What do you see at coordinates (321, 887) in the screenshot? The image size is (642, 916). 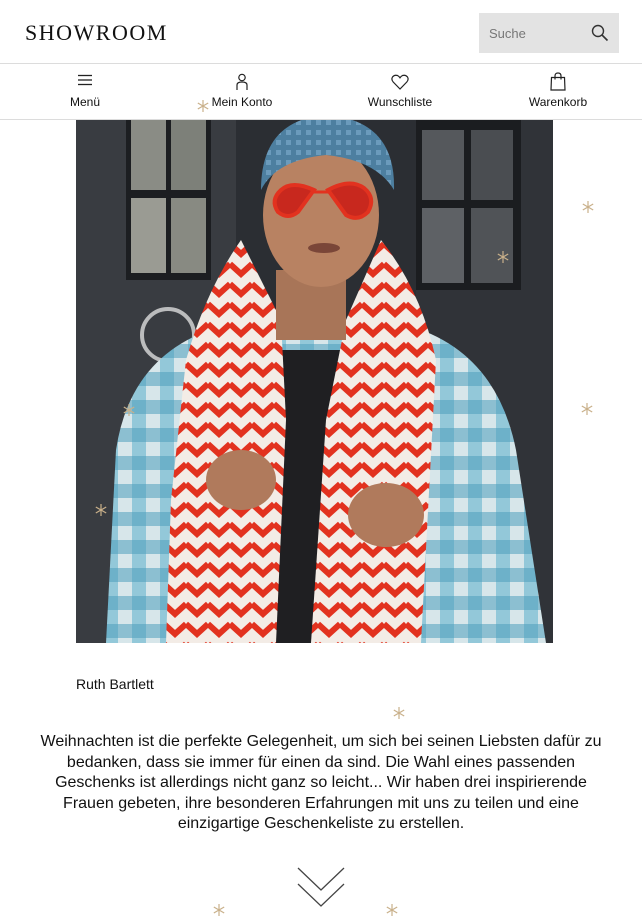 I see `double-chevron-down-icon` at bounding box center [321, 887].